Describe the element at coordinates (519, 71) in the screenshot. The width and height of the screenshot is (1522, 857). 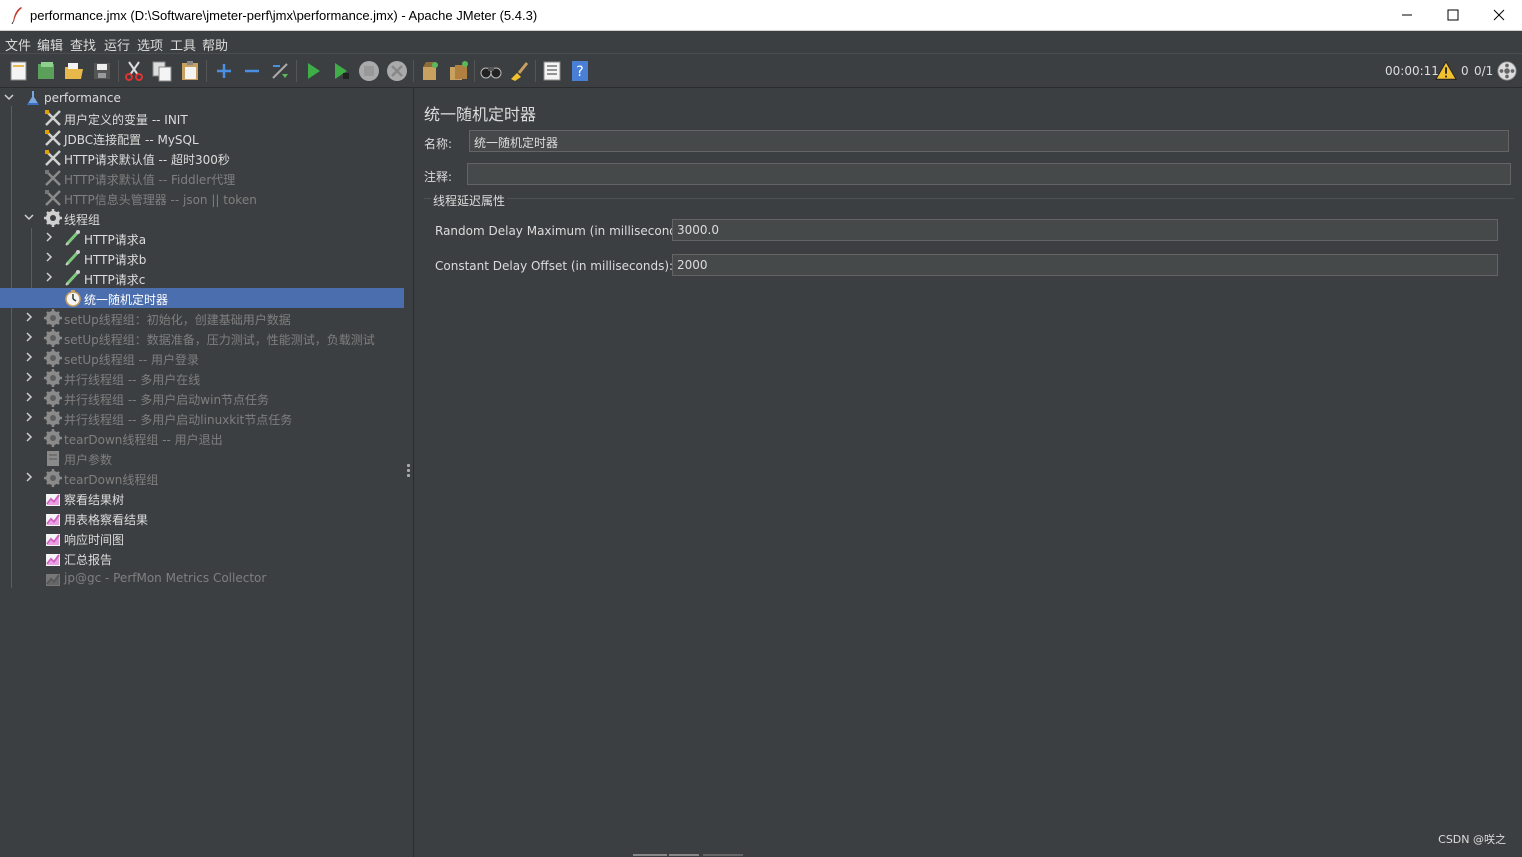
I see `reset-search-icon` at that location.